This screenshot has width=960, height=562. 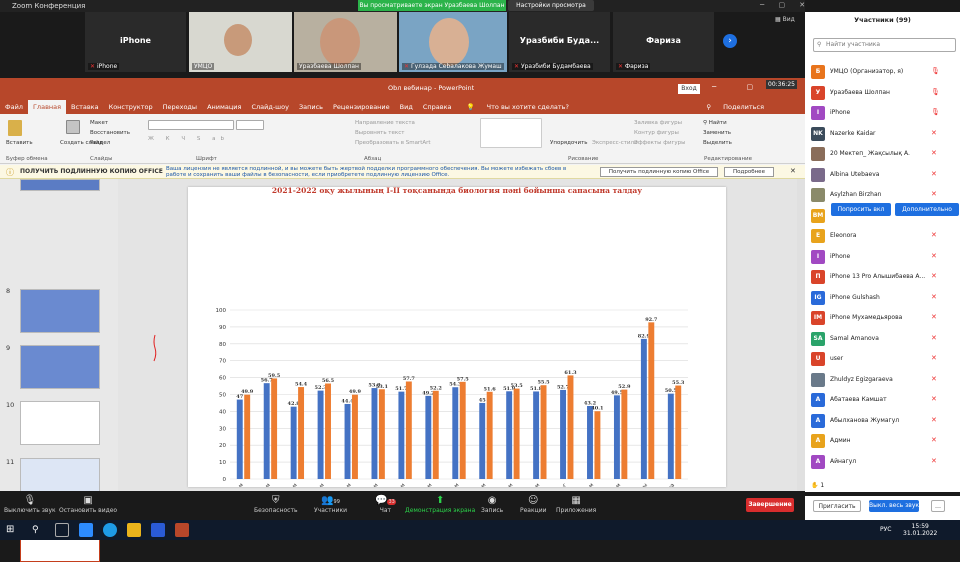 What do you see at coordinates (663, 42) in the screenshot?
I see `video-tile: Фариза ✕ Фариза` at bounding box center [663, 42].